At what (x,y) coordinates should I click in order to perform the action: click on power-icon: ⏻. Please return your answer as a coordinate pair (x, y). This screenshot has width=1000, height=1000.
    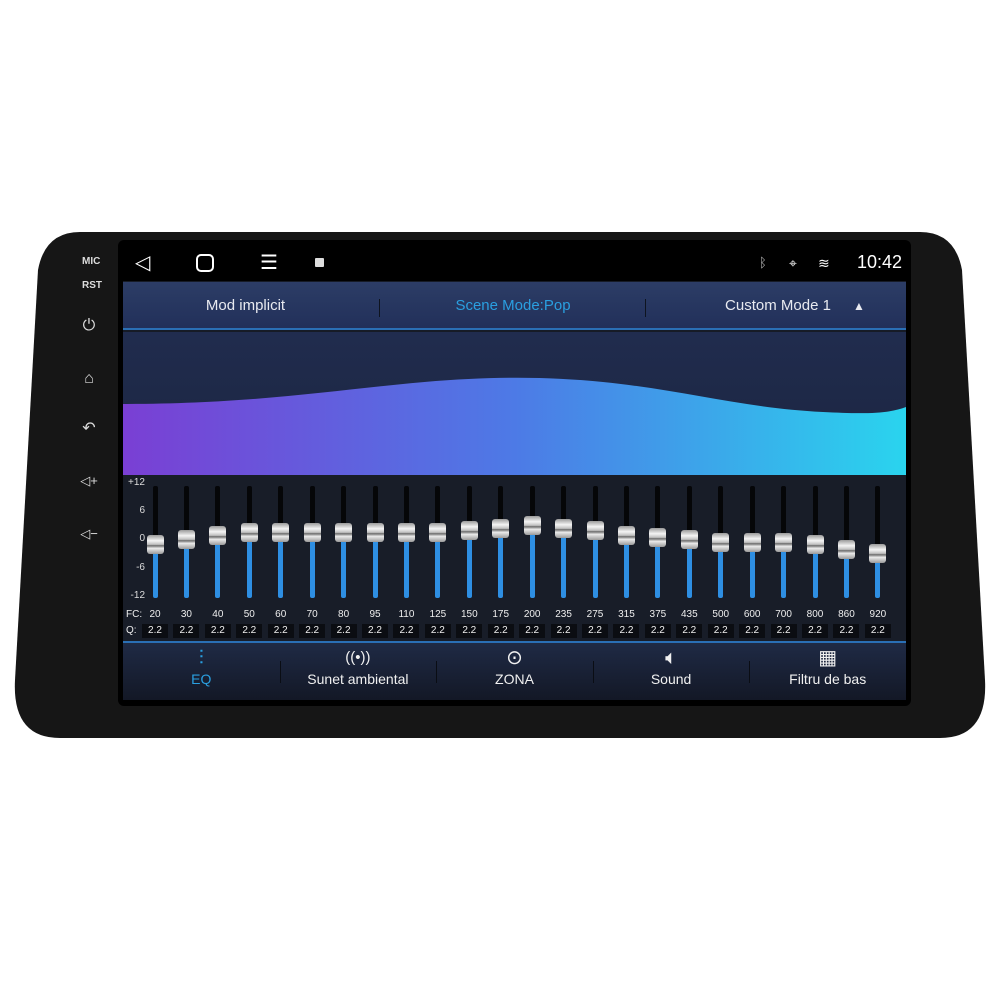
    Looking at the image, I should click on (89, 326).